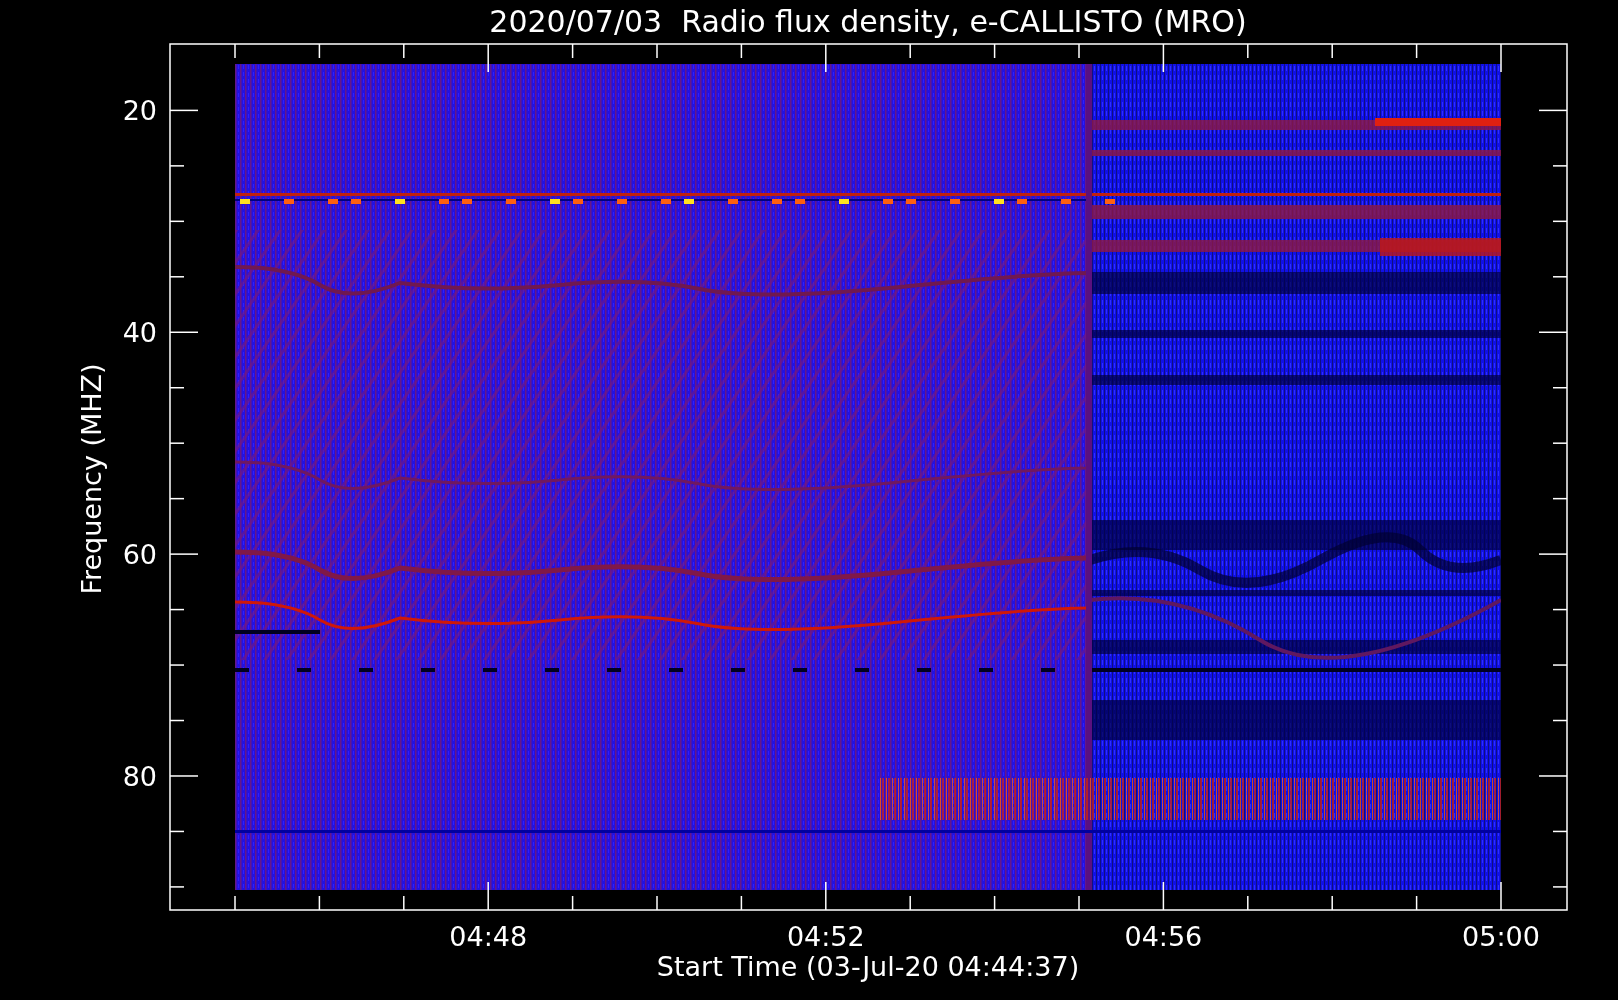  I want to click on chart-title: 2020/07/03 Radio flux density, e-CALLISTO (MRO), so click(868, 21).